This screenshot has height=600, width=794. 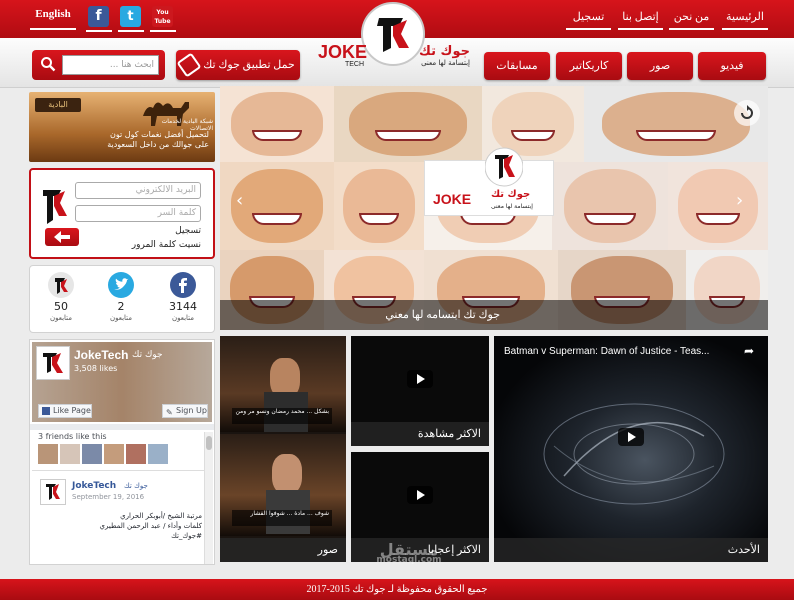 I want to click on download-app-label: حمل تطبيق جوك تك, so click(x=249, y=65).